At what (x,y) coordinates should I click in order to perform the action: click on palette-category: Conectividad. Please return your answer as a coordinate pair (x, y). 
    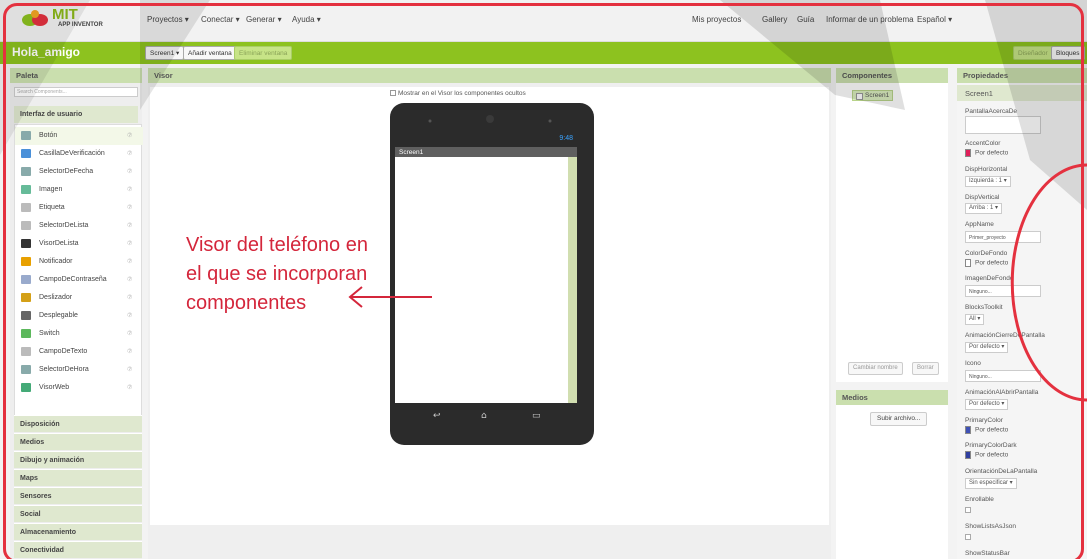
    Looking at the image, I should click on (78, 549).